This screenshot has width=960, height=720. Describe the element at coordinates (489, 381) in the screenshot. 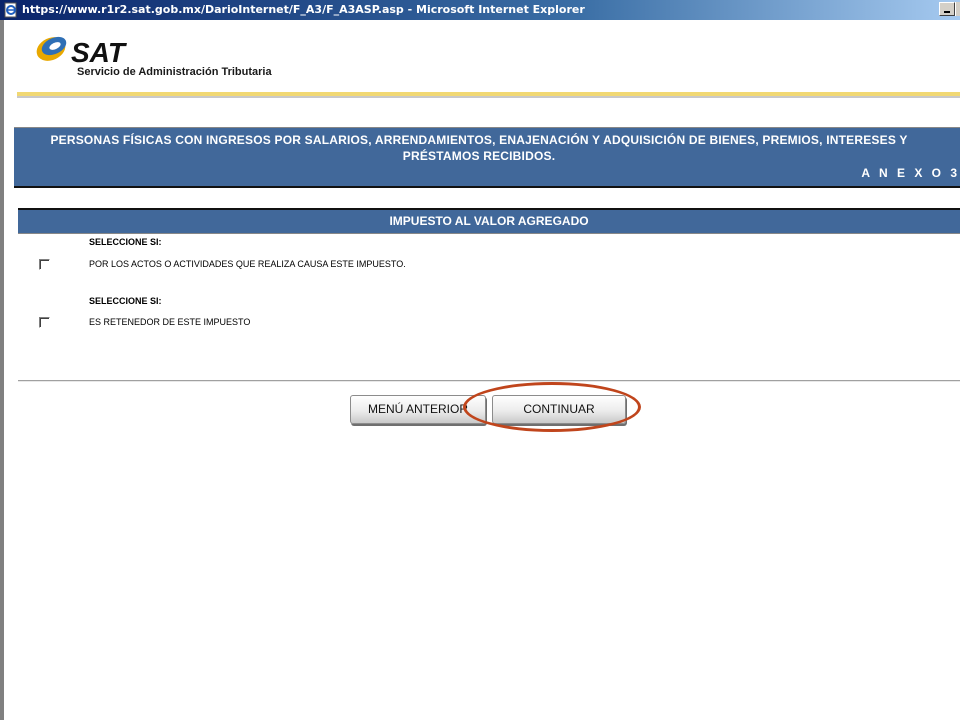

I see `separator` at that location.